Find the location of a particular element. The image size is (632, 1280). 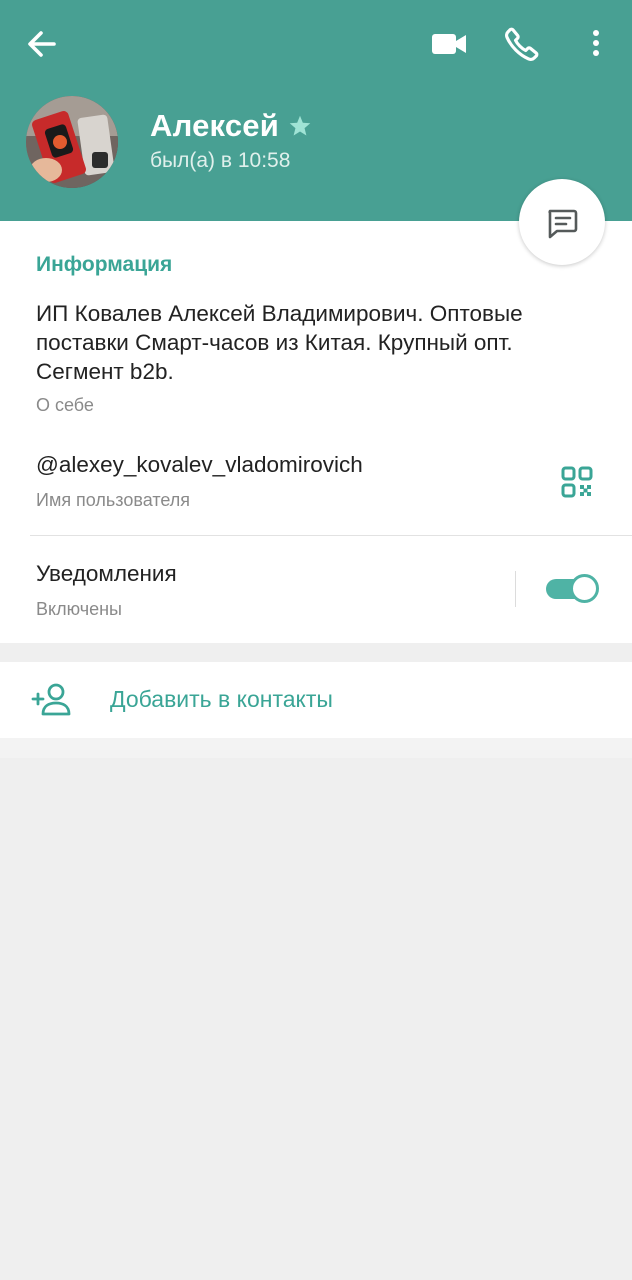

back-button is located at coordinates (42, 44).